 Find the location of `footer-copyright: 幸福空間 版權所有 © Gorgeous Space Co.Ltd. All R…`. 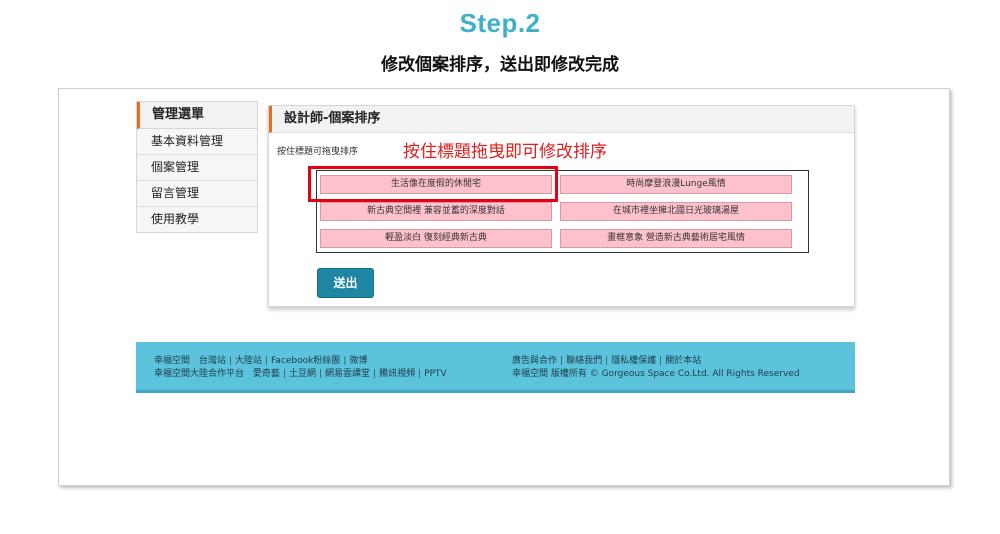

footer-copyright: 幸福空間 版權所有 © Gorgeous Space Co.Ltd. All R… is located at coordinates (656, 374).